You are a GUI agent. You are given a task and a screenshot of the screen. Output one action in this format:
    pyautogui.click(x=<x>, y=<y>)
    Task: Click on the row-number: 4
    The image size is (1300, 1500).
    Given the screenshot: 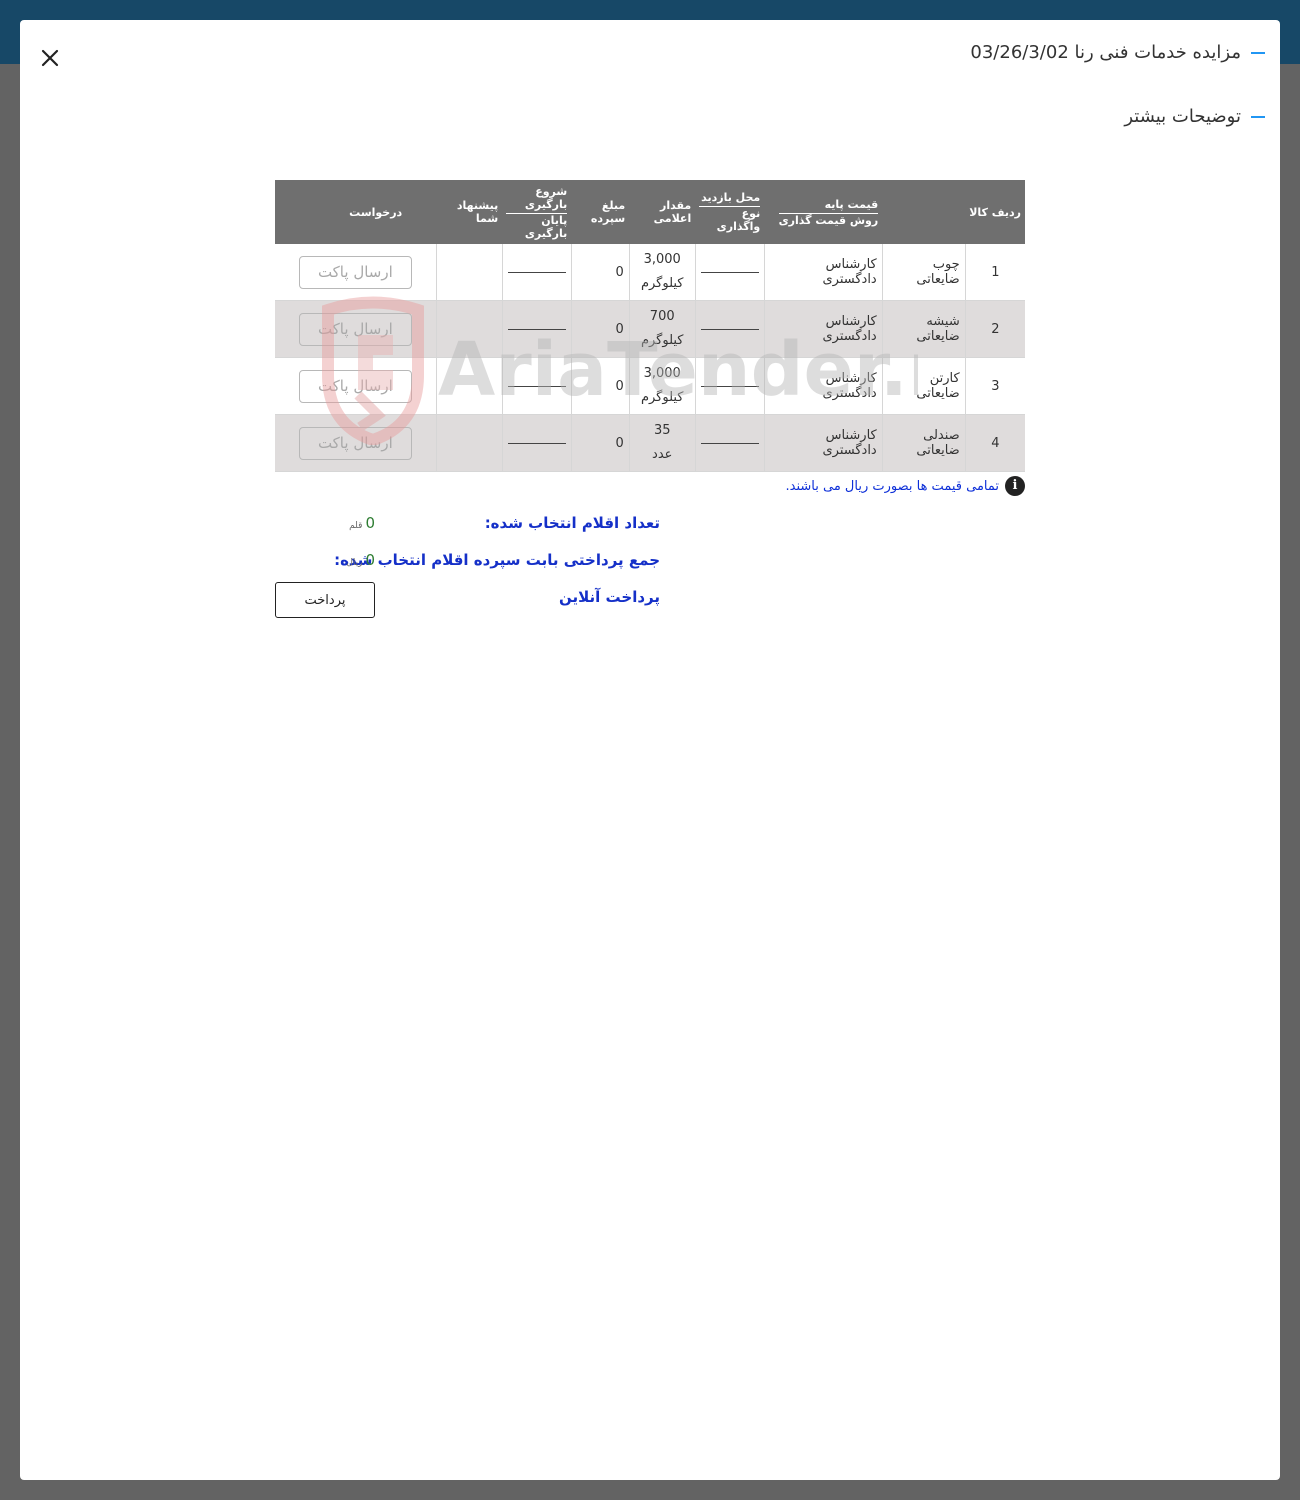 What is the action you would take?
    pyautogui.click(x=994, y=443)
    